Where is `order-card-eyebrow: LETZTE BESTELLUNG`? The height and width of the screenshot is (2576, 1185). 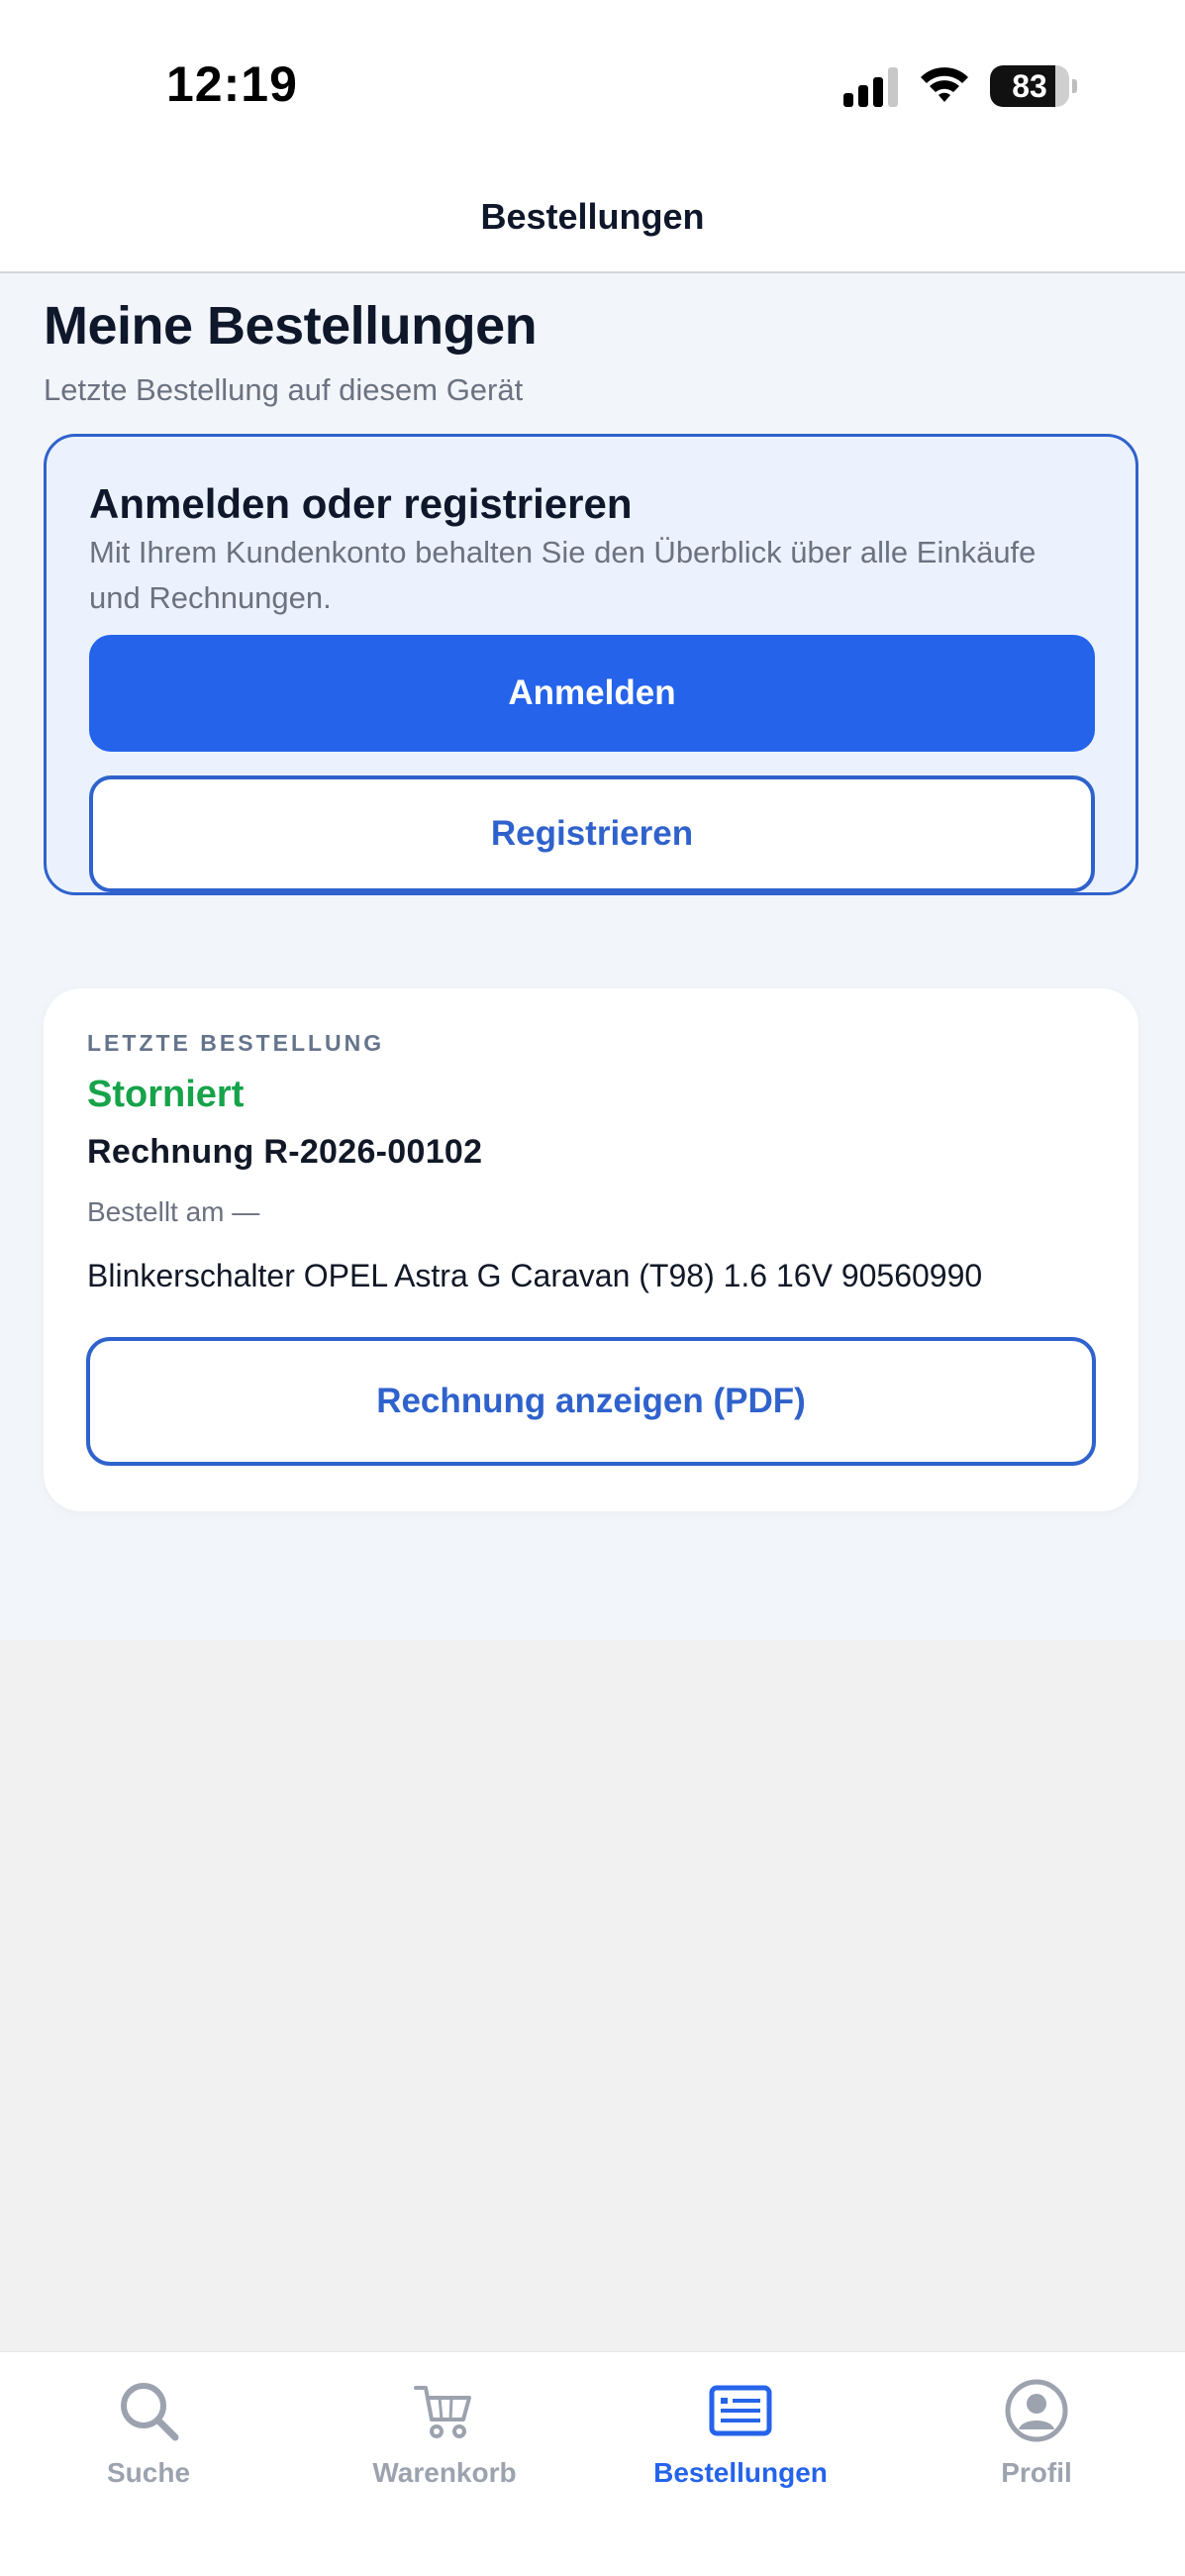
order-card-eyebrow: LETZTE BESTELLUNG is located at coordinates (236, 1043).